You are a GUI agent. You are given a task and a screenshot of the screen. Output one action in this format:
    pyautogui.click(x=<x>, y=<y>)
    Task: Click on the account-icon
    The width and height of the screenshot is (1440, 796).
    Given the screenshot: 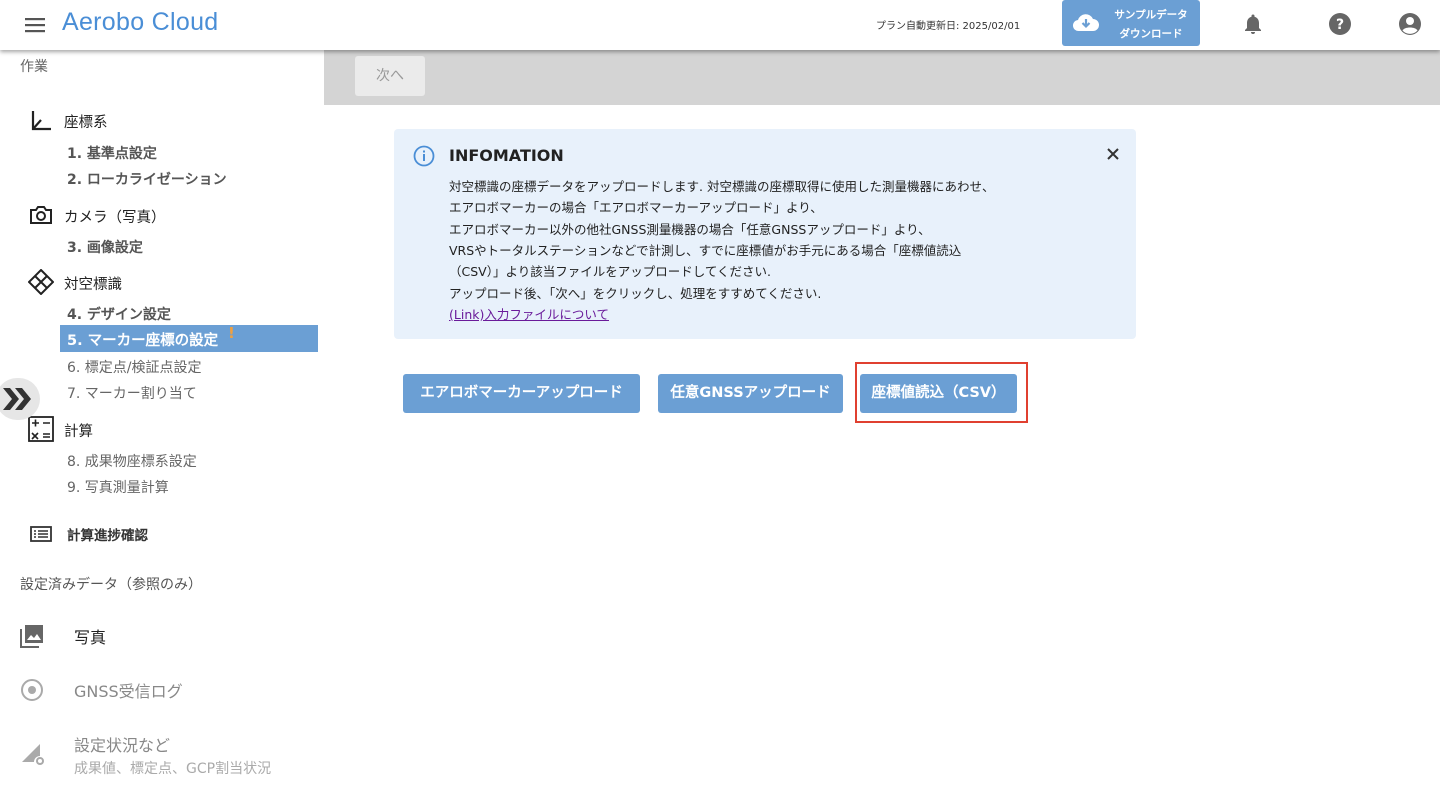 What is the action you would take?
    pyautogui.click(x=1410, y=24)
    